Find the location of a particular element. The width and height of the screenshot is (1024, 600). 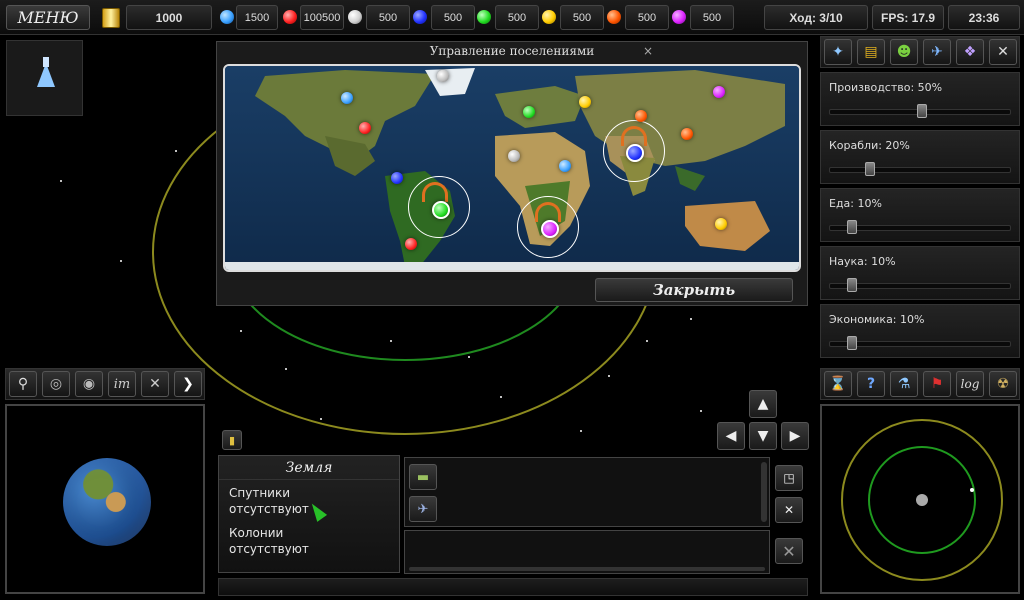

dark-blue-resource-icon is located at coordinates (420, 17).